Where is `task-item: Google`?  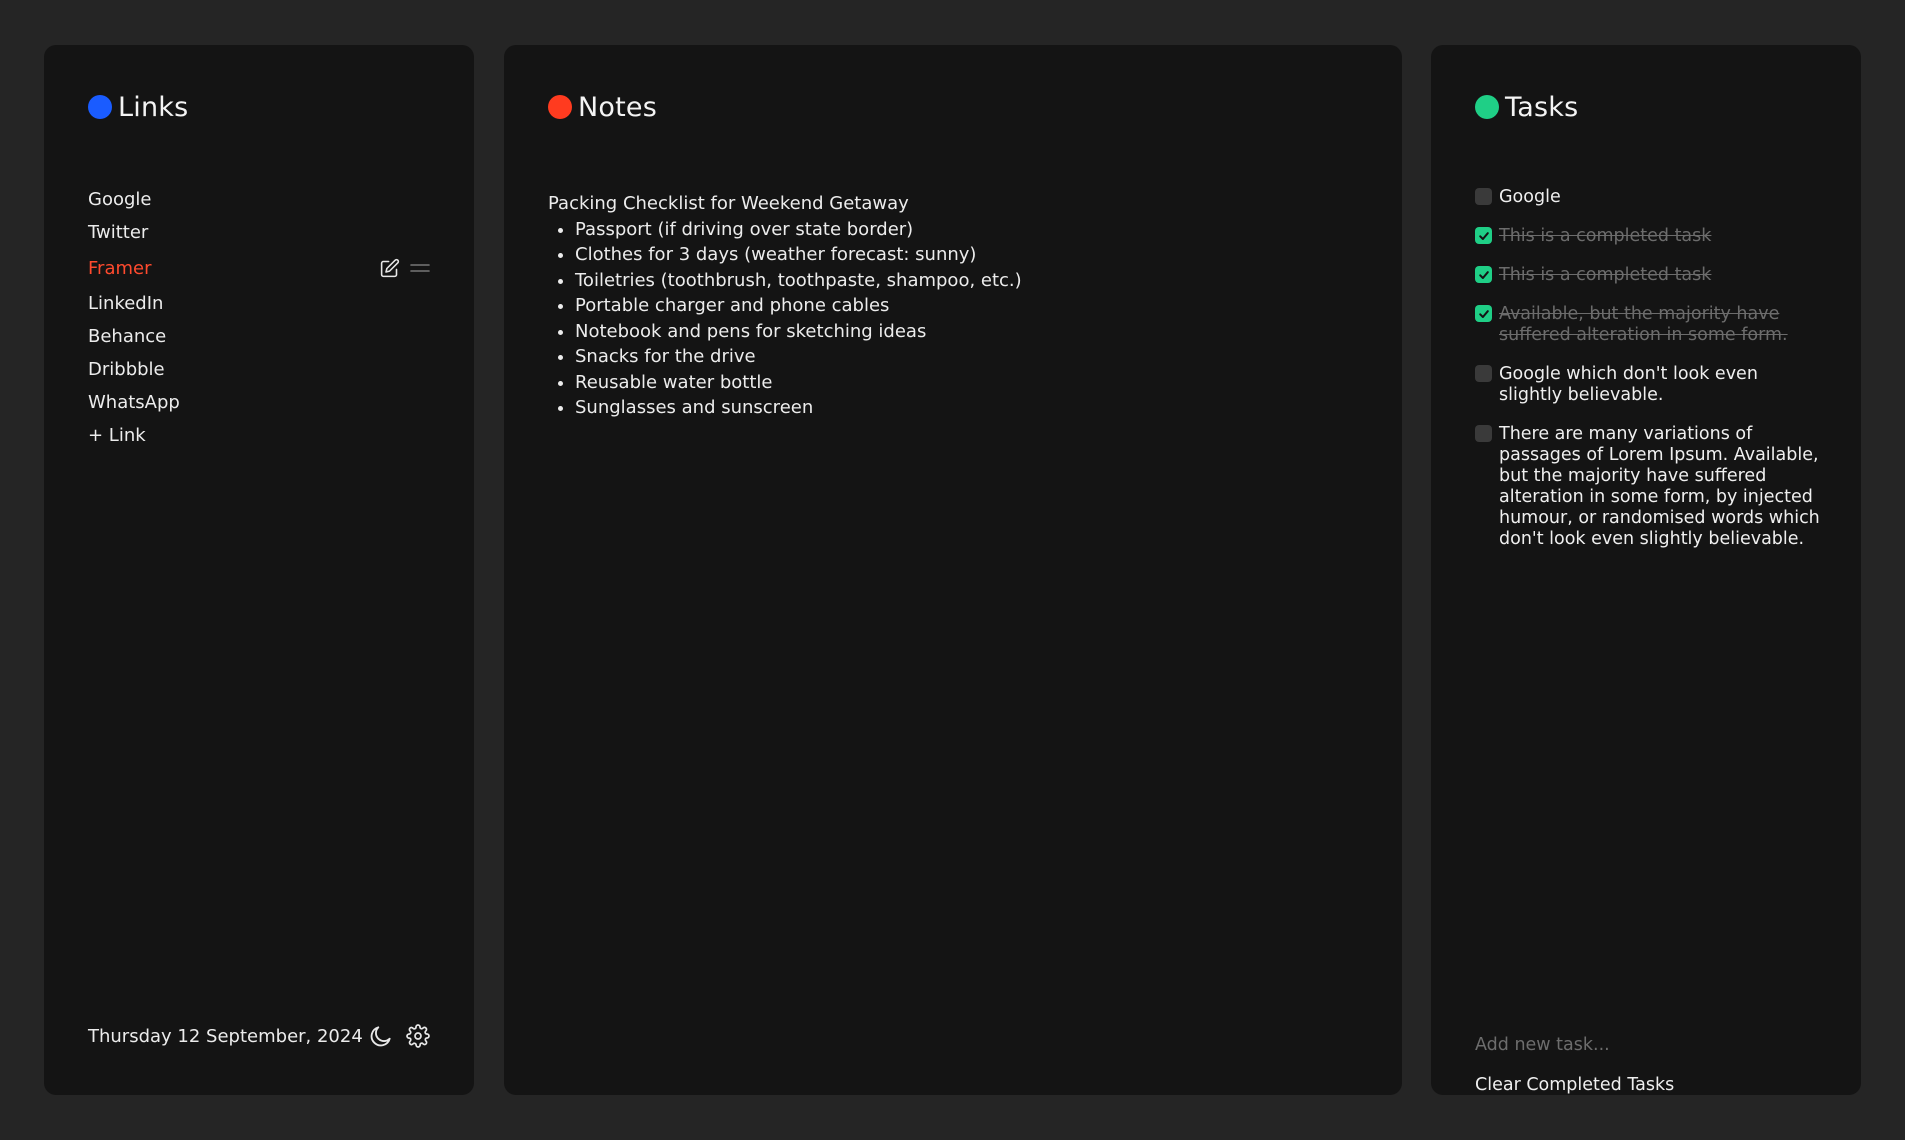
task-item: Google is located at coordinates (1647, 197).